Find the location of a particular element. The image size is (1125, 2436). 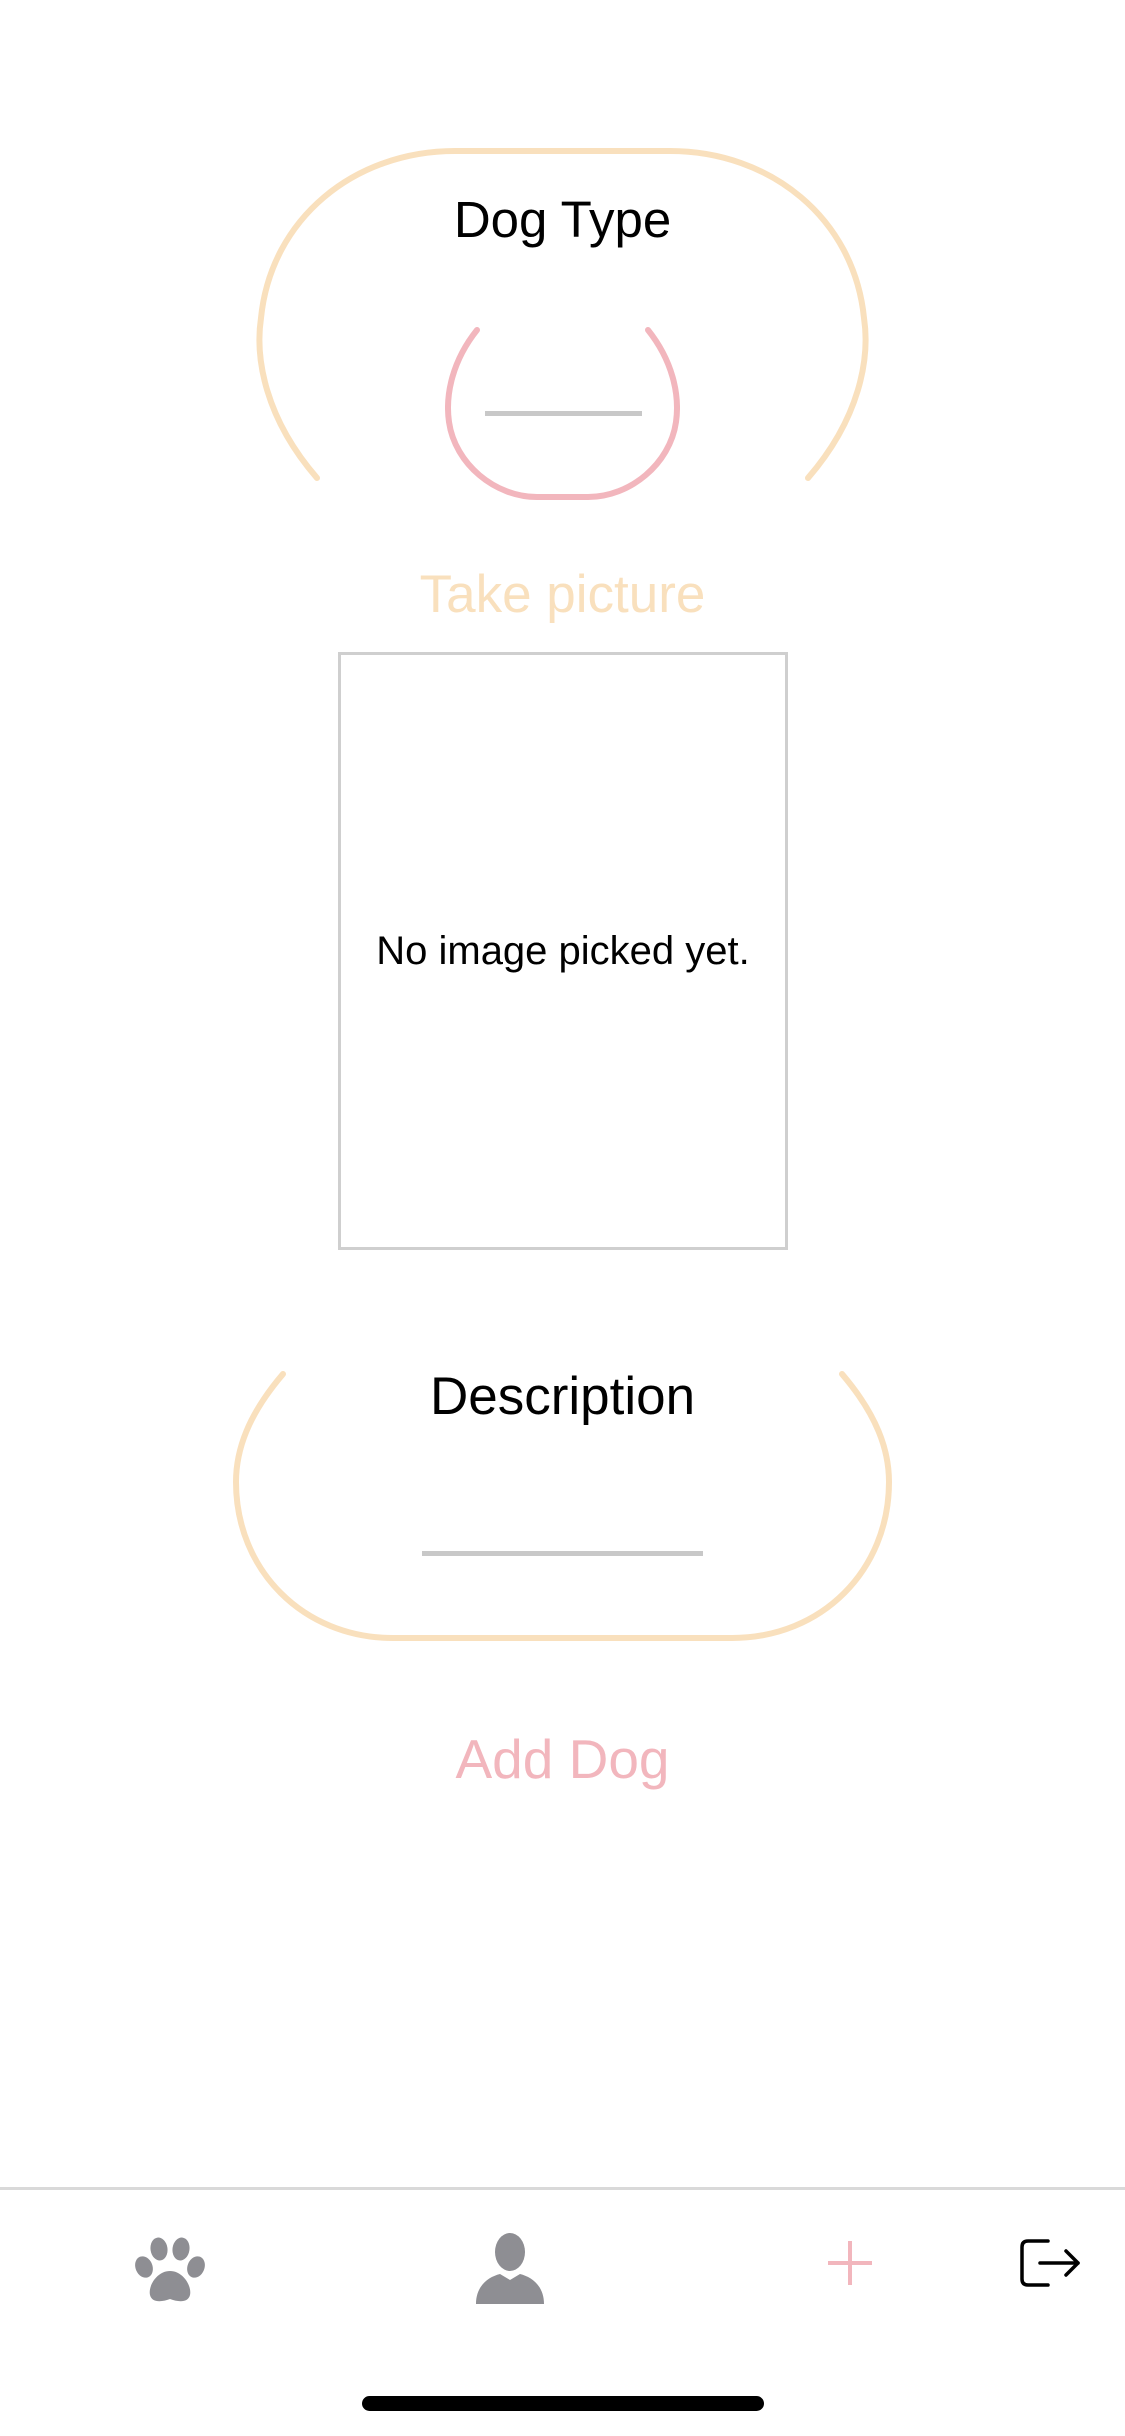

plus-icon is located at coordinates (850, 2263).